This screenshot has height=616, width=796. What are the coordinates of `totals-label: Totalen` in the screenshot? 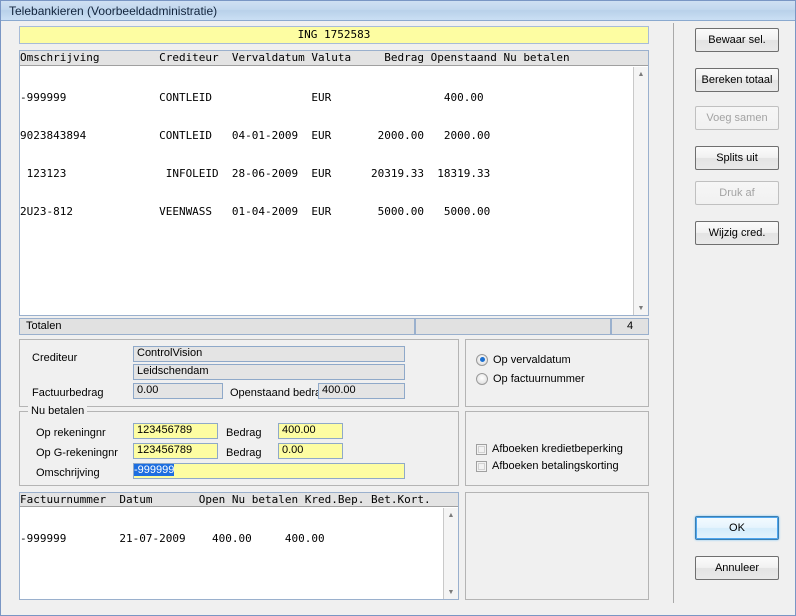 It's located at (217, 326).